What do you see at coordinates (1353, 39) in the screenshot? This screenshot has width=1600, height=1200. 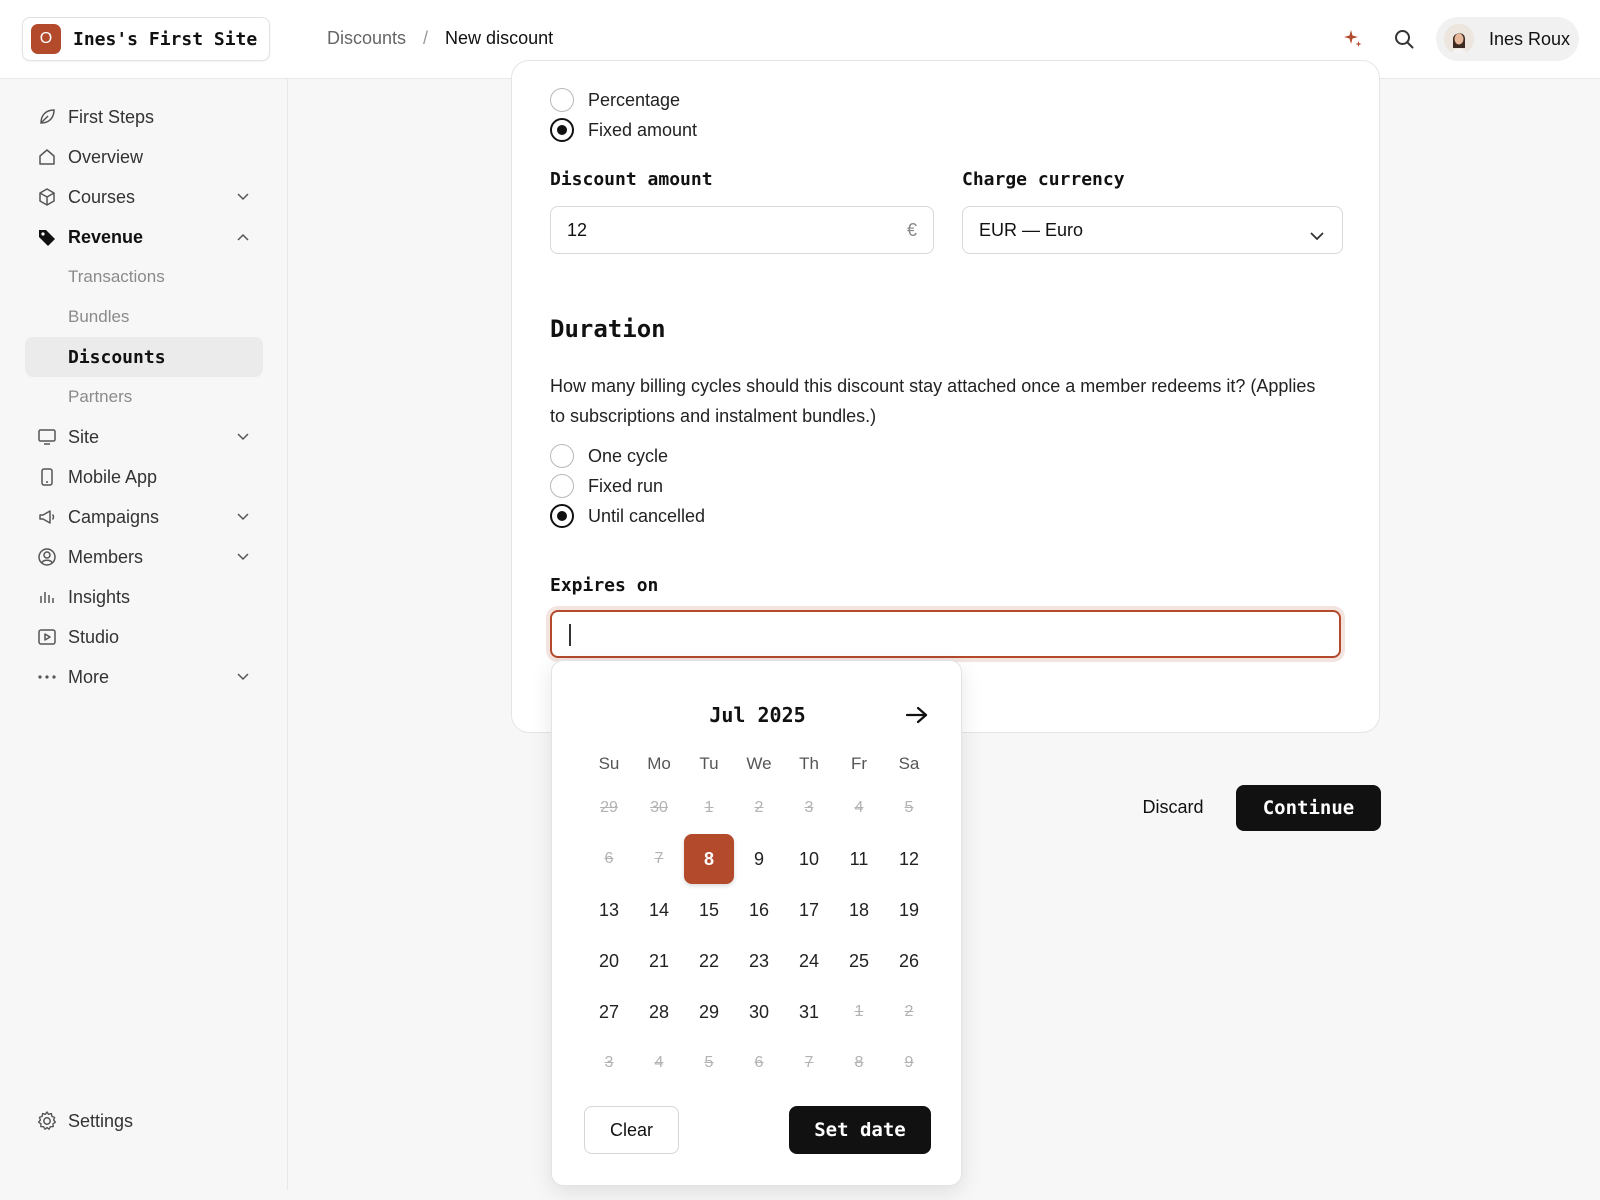 I see `sparkle-icon` at bounding box center [1353, 39].